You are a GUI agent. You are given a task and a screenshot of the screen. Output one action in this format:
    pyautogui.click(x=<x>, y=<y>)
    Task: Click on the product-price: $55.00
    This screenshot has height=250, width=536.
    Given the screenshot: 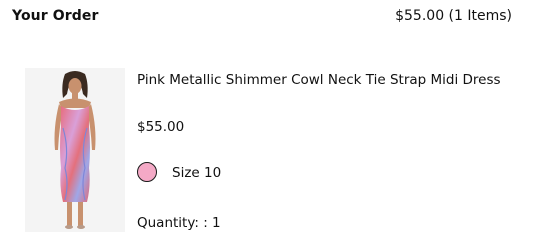 What is the action you would take?
    pyautogui.click(x=161, y=127)
    